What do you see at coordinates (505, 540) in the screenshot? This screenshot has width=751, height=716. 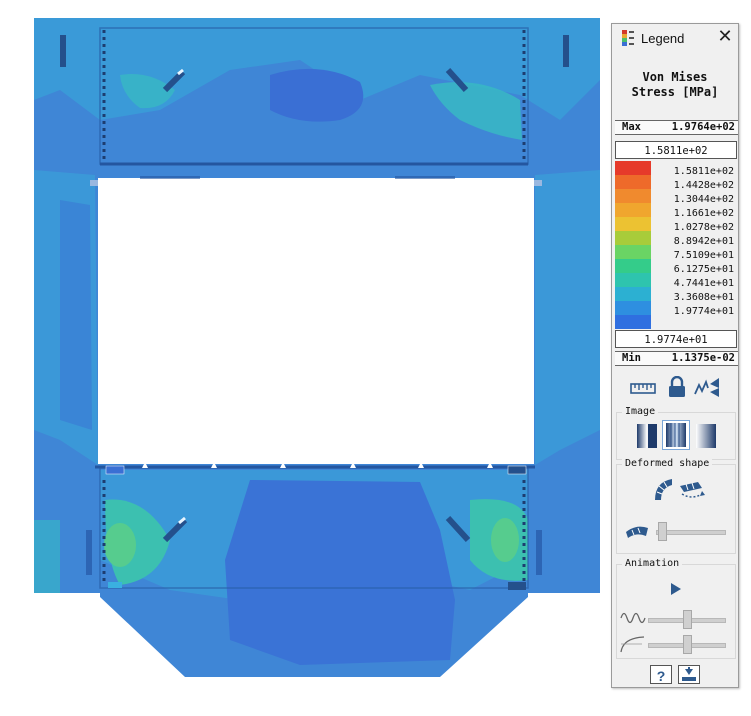 I see `hotspot-bottom-right-core` at bounding box center [505, 540].